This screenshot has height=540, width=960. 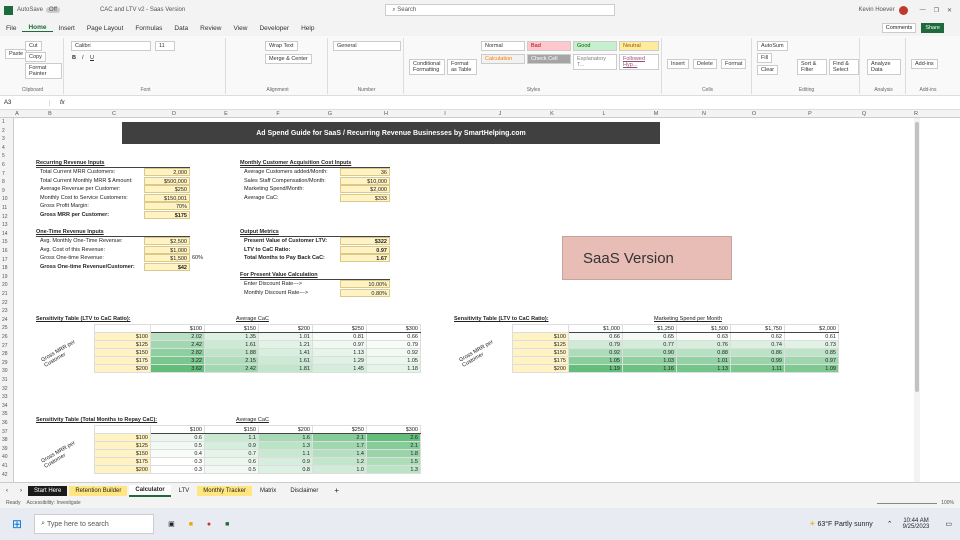 What do you see at coordinates (122, 352) in the screenshot?
I see `sens1-row-header: $150` at bounding box center [122, 352].